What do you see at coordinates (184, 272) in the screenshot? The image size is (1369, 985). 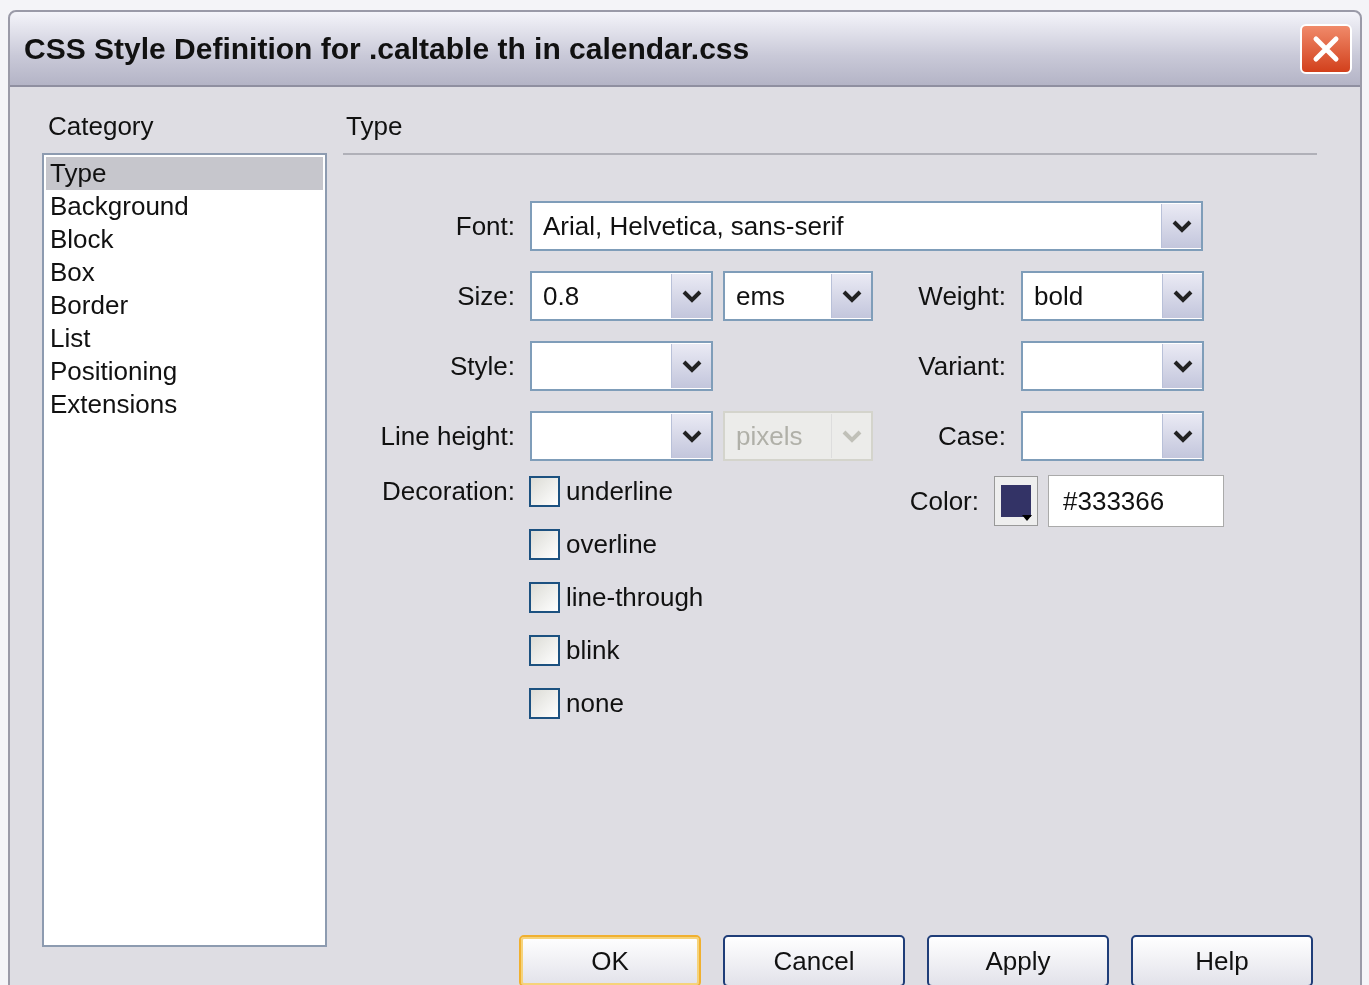 I see `category-item: Box` at bounding box center [184, 272].